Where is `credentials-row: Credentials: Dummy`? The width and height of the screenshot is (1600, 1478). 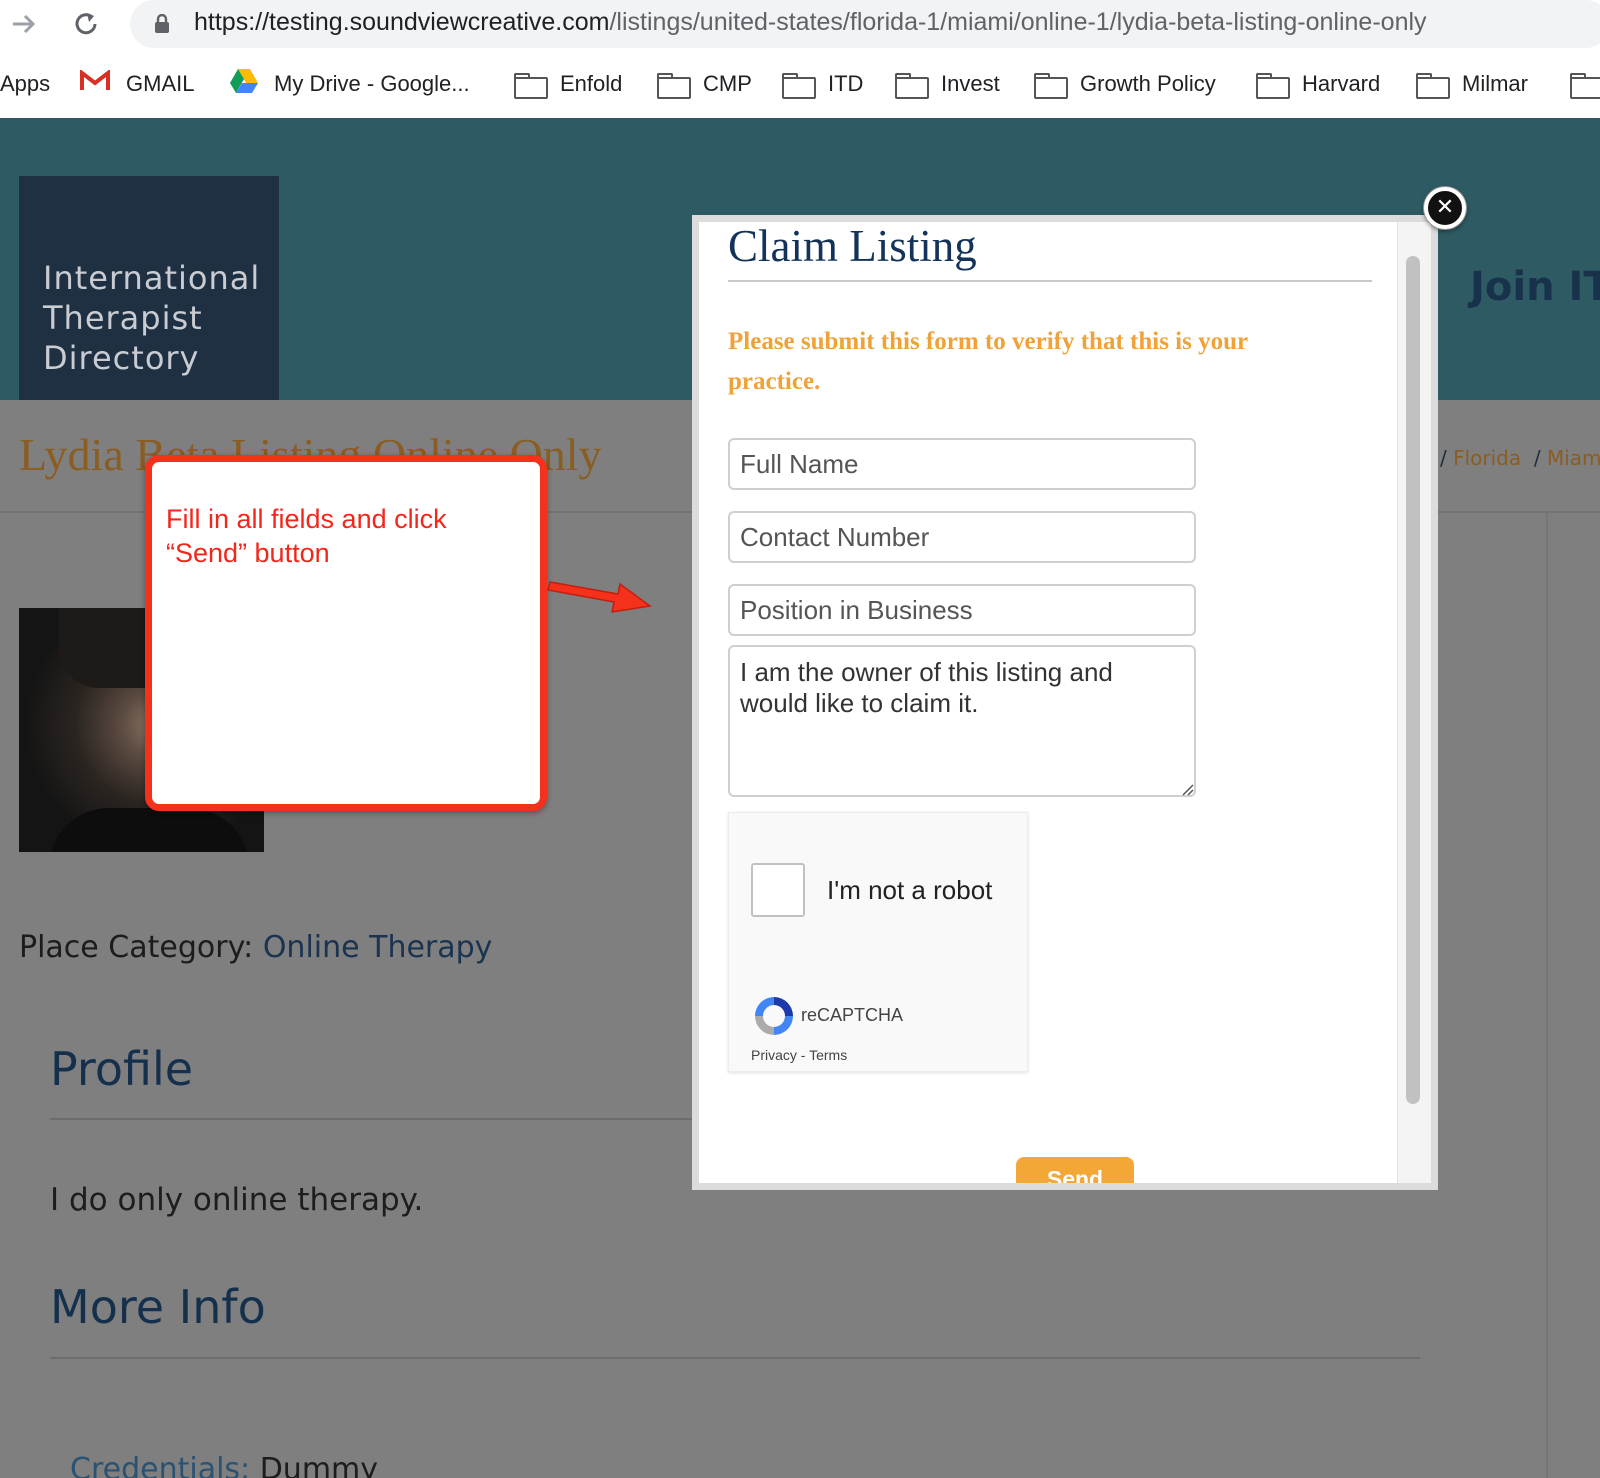 credentials-row: Credentials: Dummy is located at coordinates (224, 1465).